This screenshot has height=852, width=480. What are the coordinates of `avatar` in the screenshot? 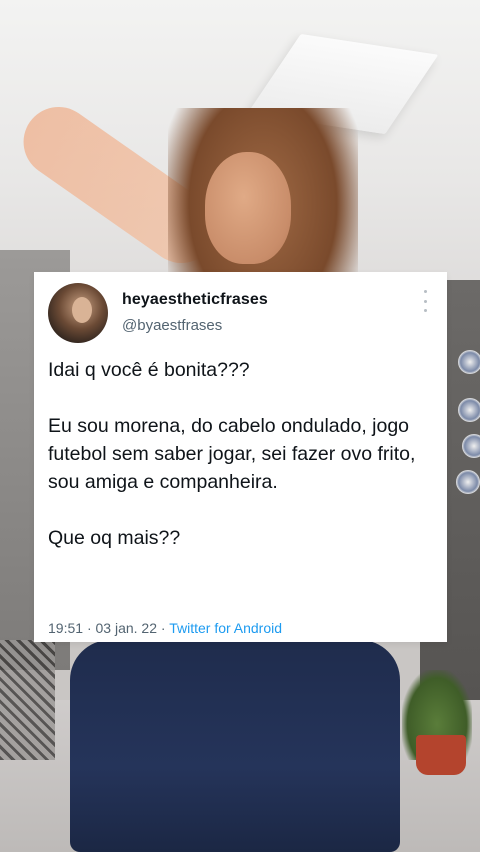 It's located at (78, 313).